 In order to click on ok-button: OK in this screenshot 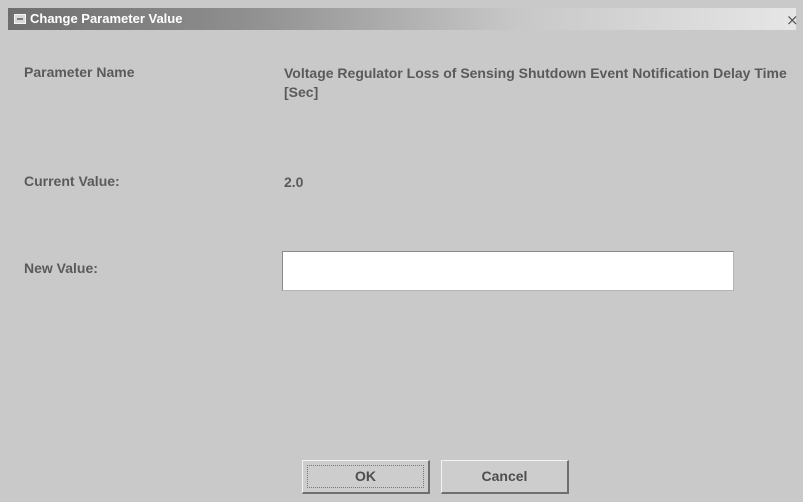, I will do `click(366, 477)`.